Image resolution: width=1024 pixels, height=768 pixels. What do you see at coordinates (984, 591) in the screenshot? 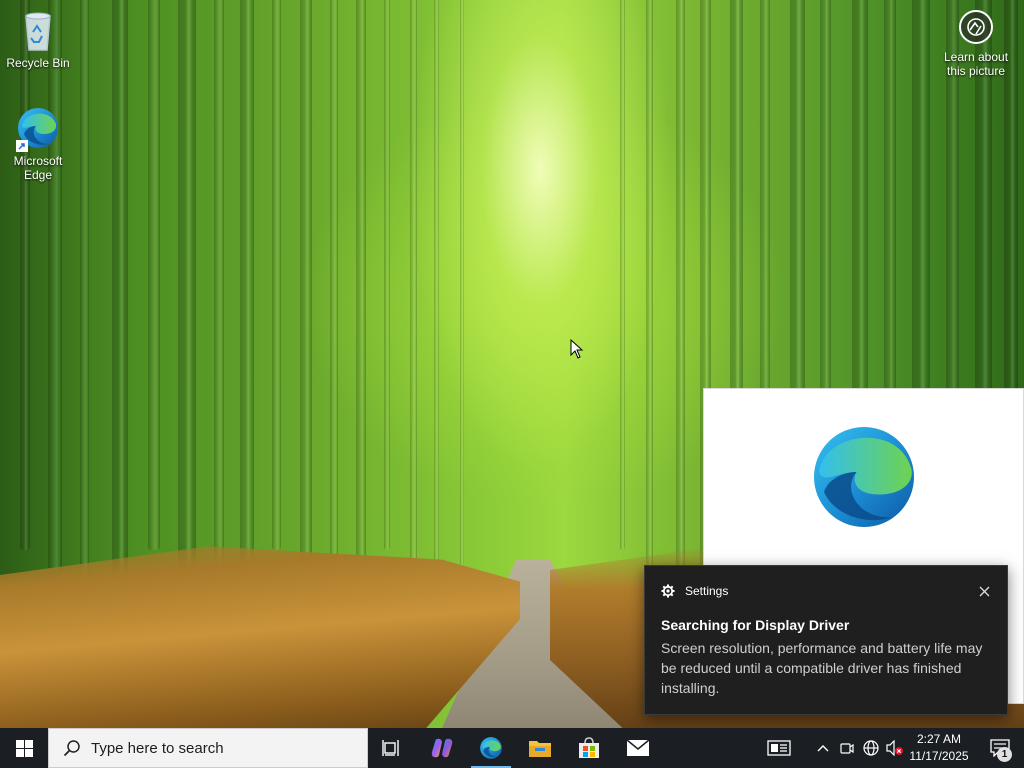
I see `close-icon` at bounding box center [984, 591].